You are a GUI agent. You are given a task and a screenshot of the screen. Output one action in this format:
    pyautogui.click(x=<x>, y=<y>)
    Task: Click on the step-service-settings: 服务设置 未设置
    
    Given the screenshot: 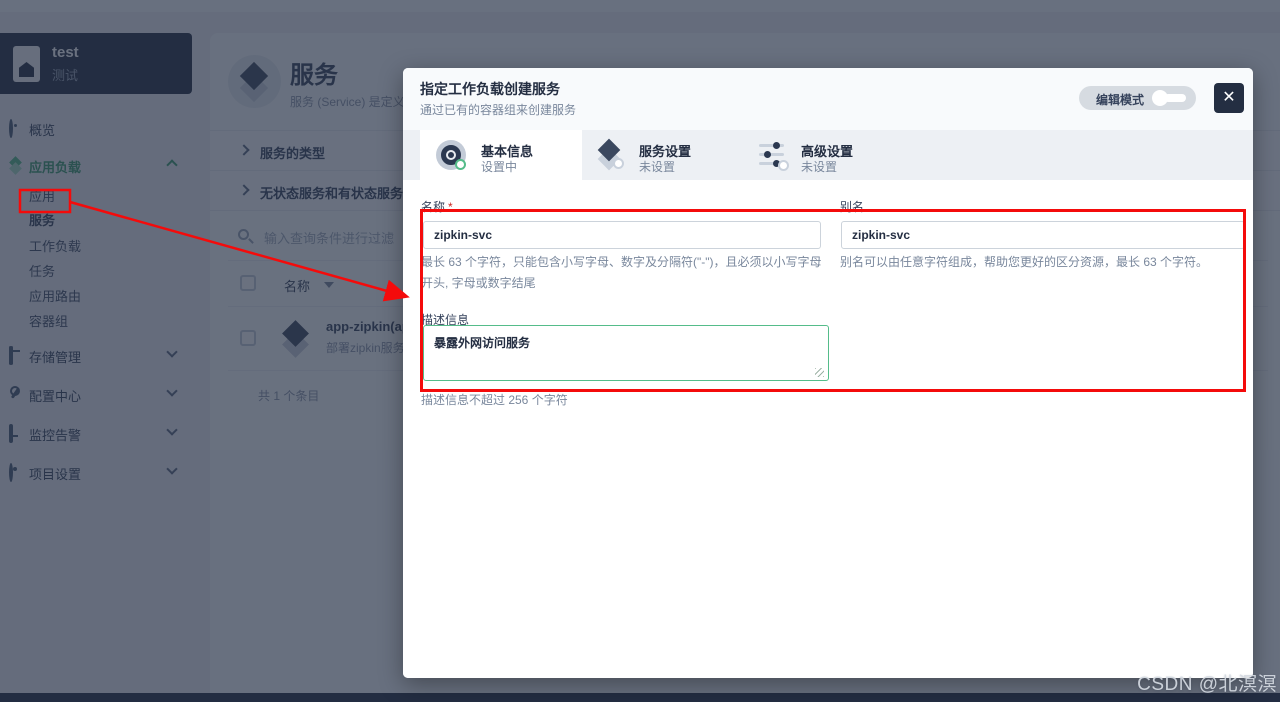 What is the action you would take?
    pyautogui.click(x=670, y=155)
    